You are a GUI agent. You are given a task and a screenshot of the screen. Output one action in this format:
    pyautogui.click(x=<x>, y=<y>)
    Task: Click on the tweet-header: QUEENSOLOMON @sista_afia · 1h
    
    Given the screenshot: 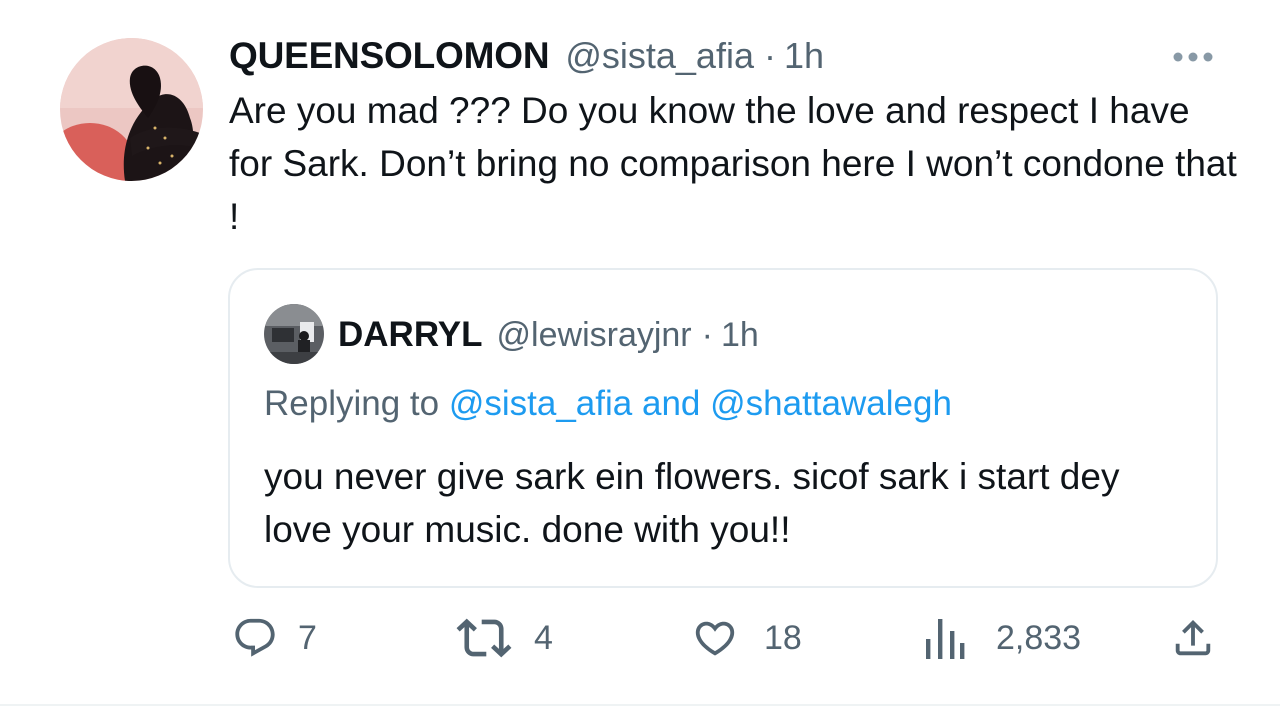 What is the action you would take?
    pyautogui.click(x=526, y=56)
    